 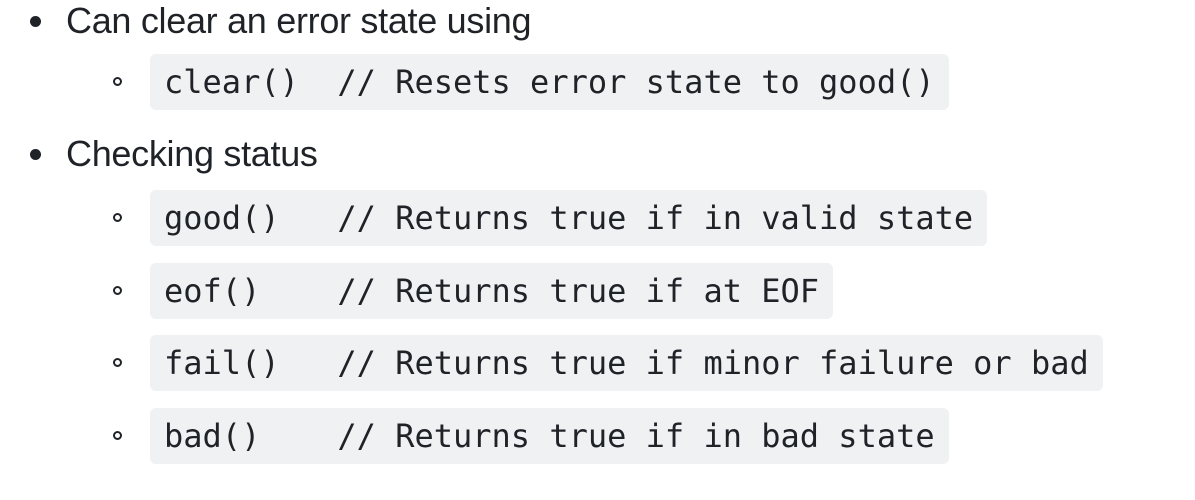 What do you see at coordinates (192, 153) in the screenshot?
I see `list-item-text: Checking status` at bounding box center [192, 153].